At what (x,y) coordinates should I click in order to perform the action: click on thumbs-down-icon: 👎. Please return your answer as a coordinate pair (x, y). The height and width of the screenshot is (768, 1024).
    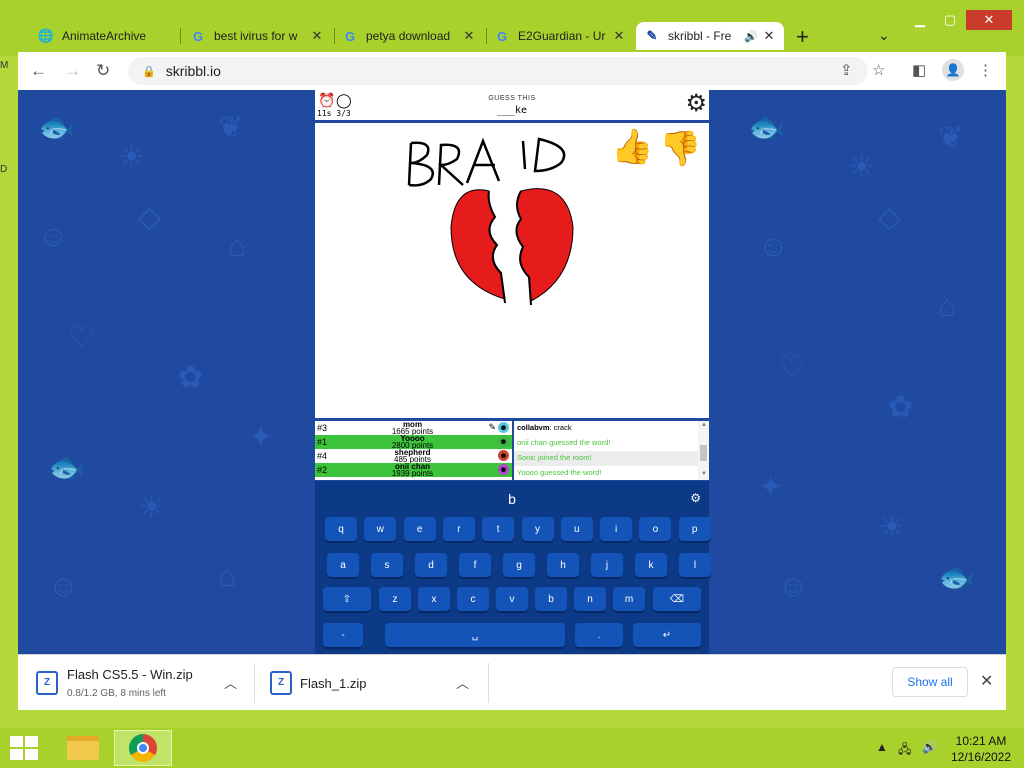
    Looking at the image, I should click on (680, 149).